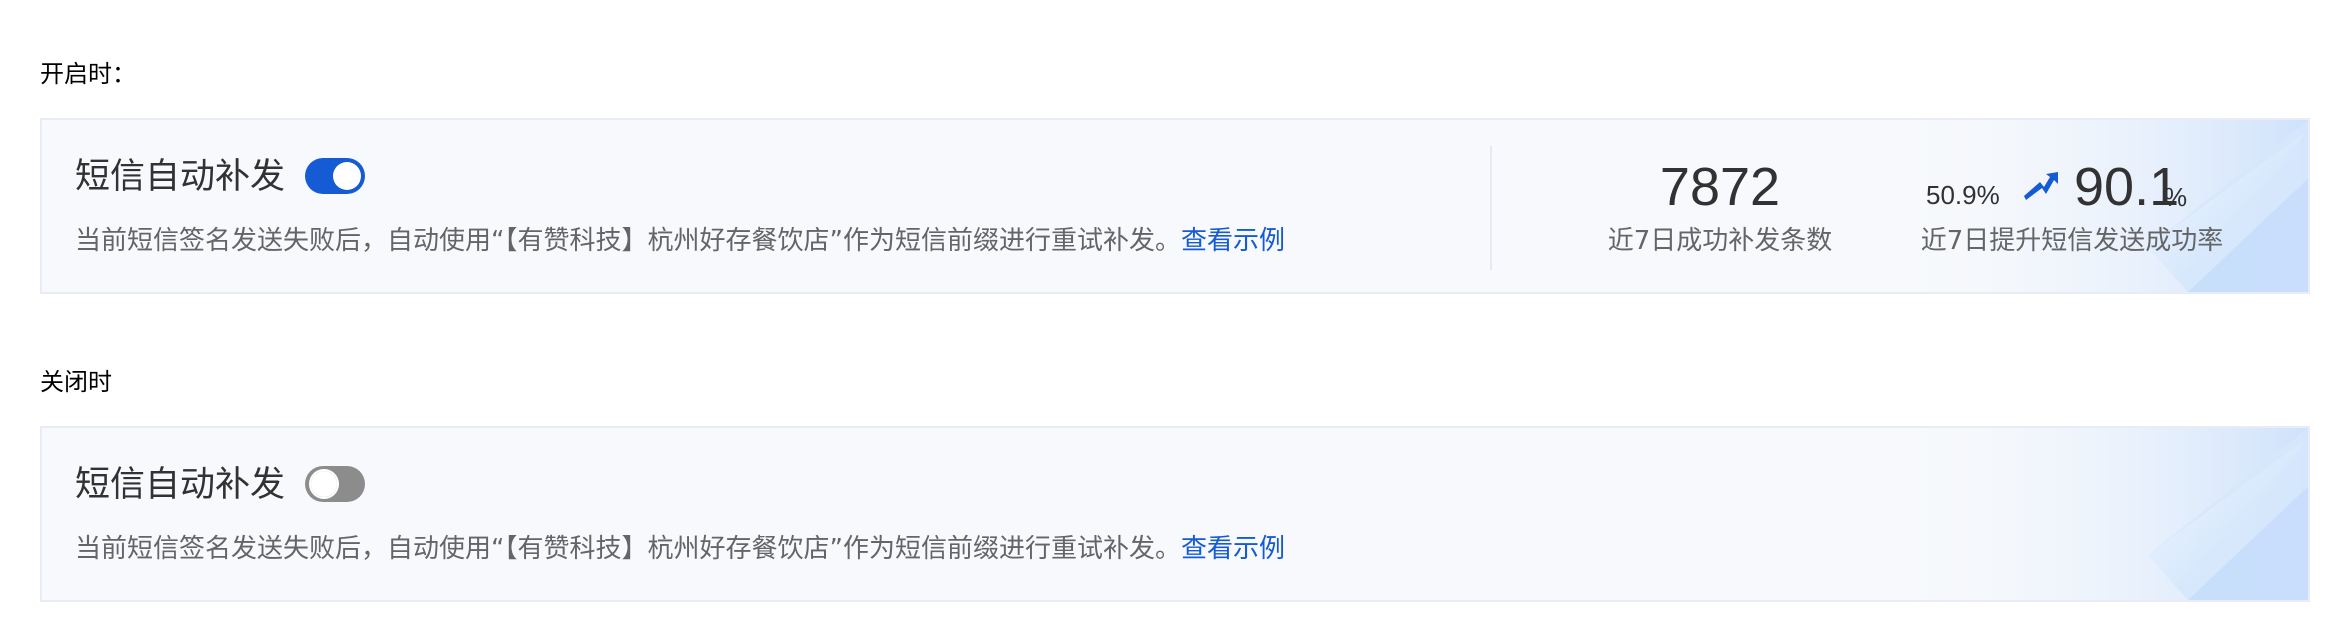 This screenshot has width=2350, height=638. Describe the element at coordinates (88, 74) in the screenshot. I see `section-label-on: 开启时：` at that location.